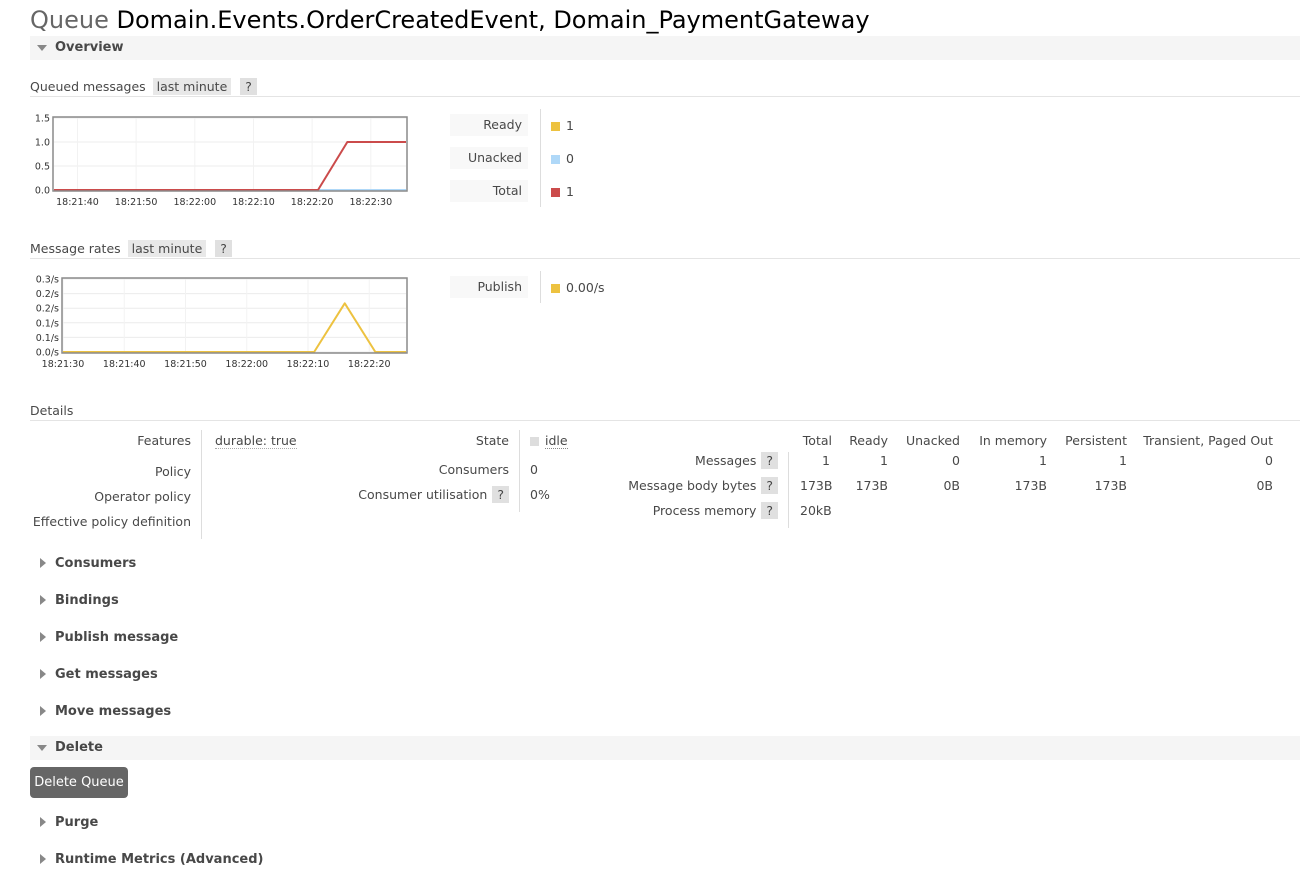 The image size is (1300, 880). Describe the element at coordinates (1096, 440) in the screenshot. I see `table-header-persistent: Persistent` at that location.